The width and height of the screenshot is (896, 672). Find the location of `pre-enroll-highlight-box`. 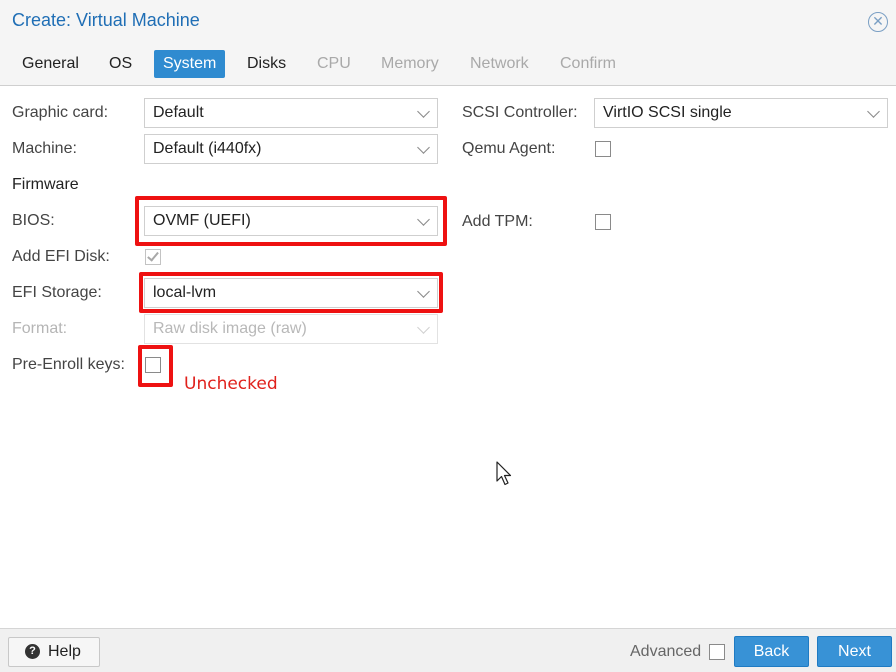

pre-enroll-highlight-box is located at coordinates (155, 366).